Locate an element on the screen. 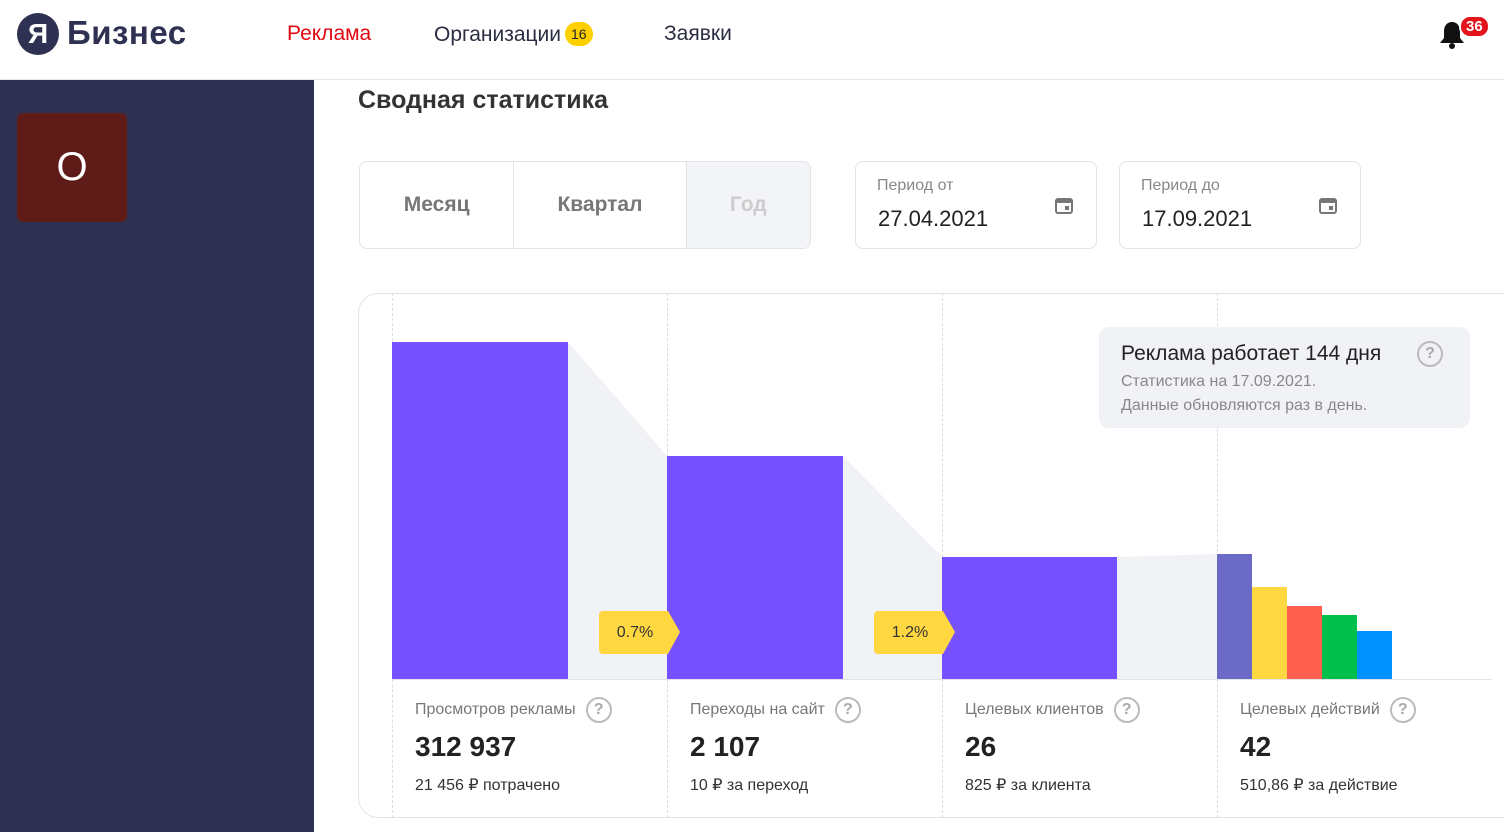 The image size is (1504, 832). stat-label-text: Целевых клиентов is located at coordinates (1034, 709).